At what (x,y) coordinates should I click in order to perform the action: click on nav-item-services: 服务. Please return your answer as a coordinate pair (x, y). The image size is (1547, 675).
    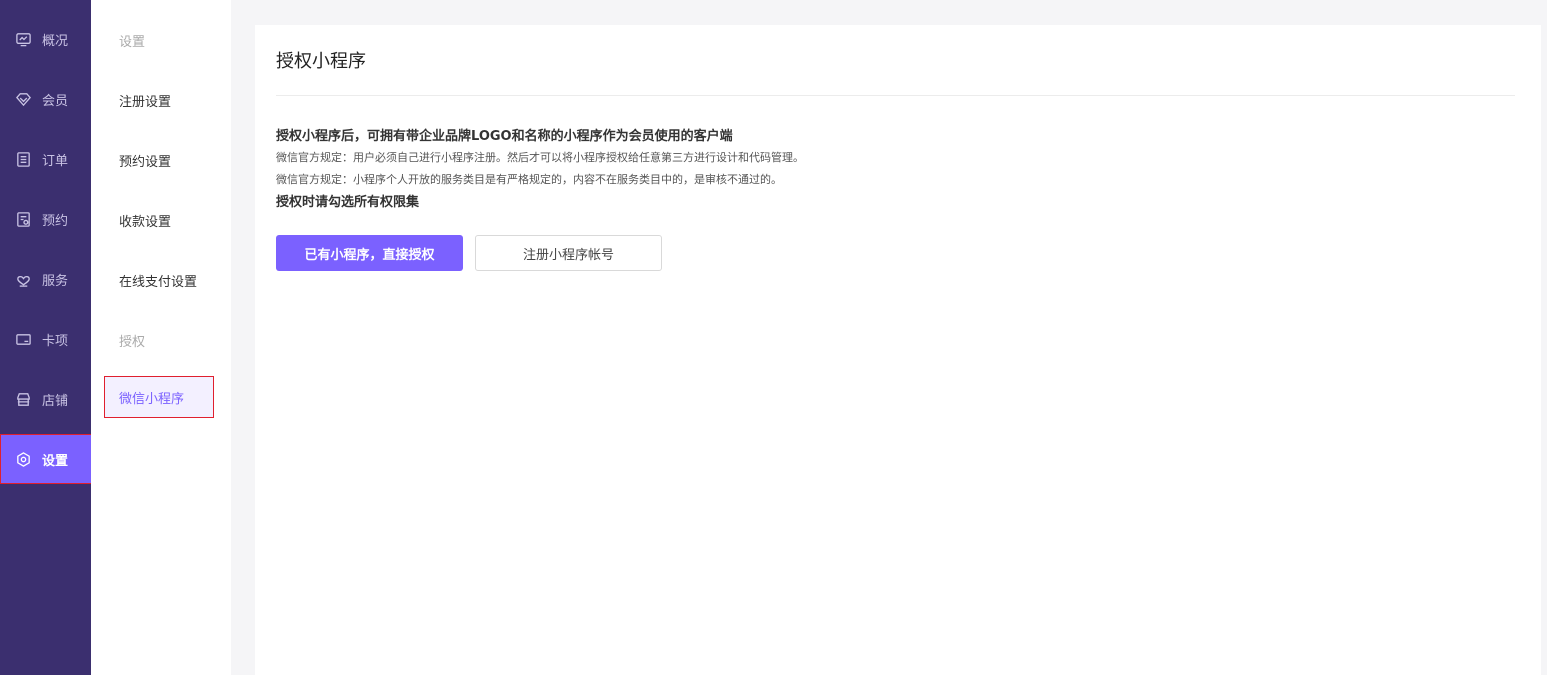
    Looking at the image, I should click on (45, 279).